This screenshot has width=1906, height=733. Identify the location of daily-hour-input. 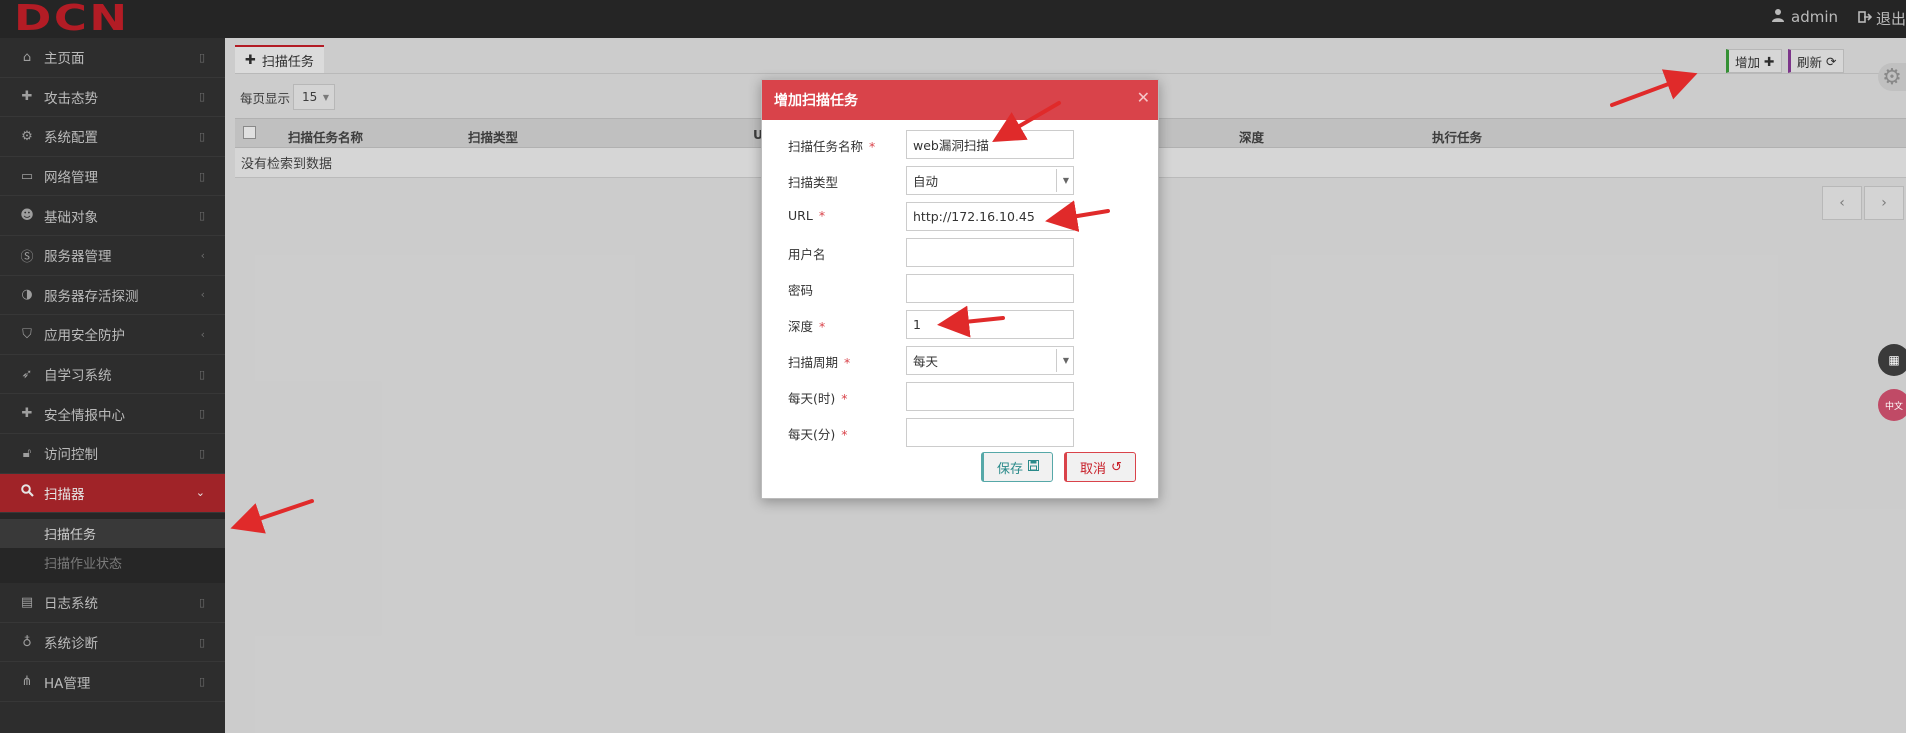
(990, 396).